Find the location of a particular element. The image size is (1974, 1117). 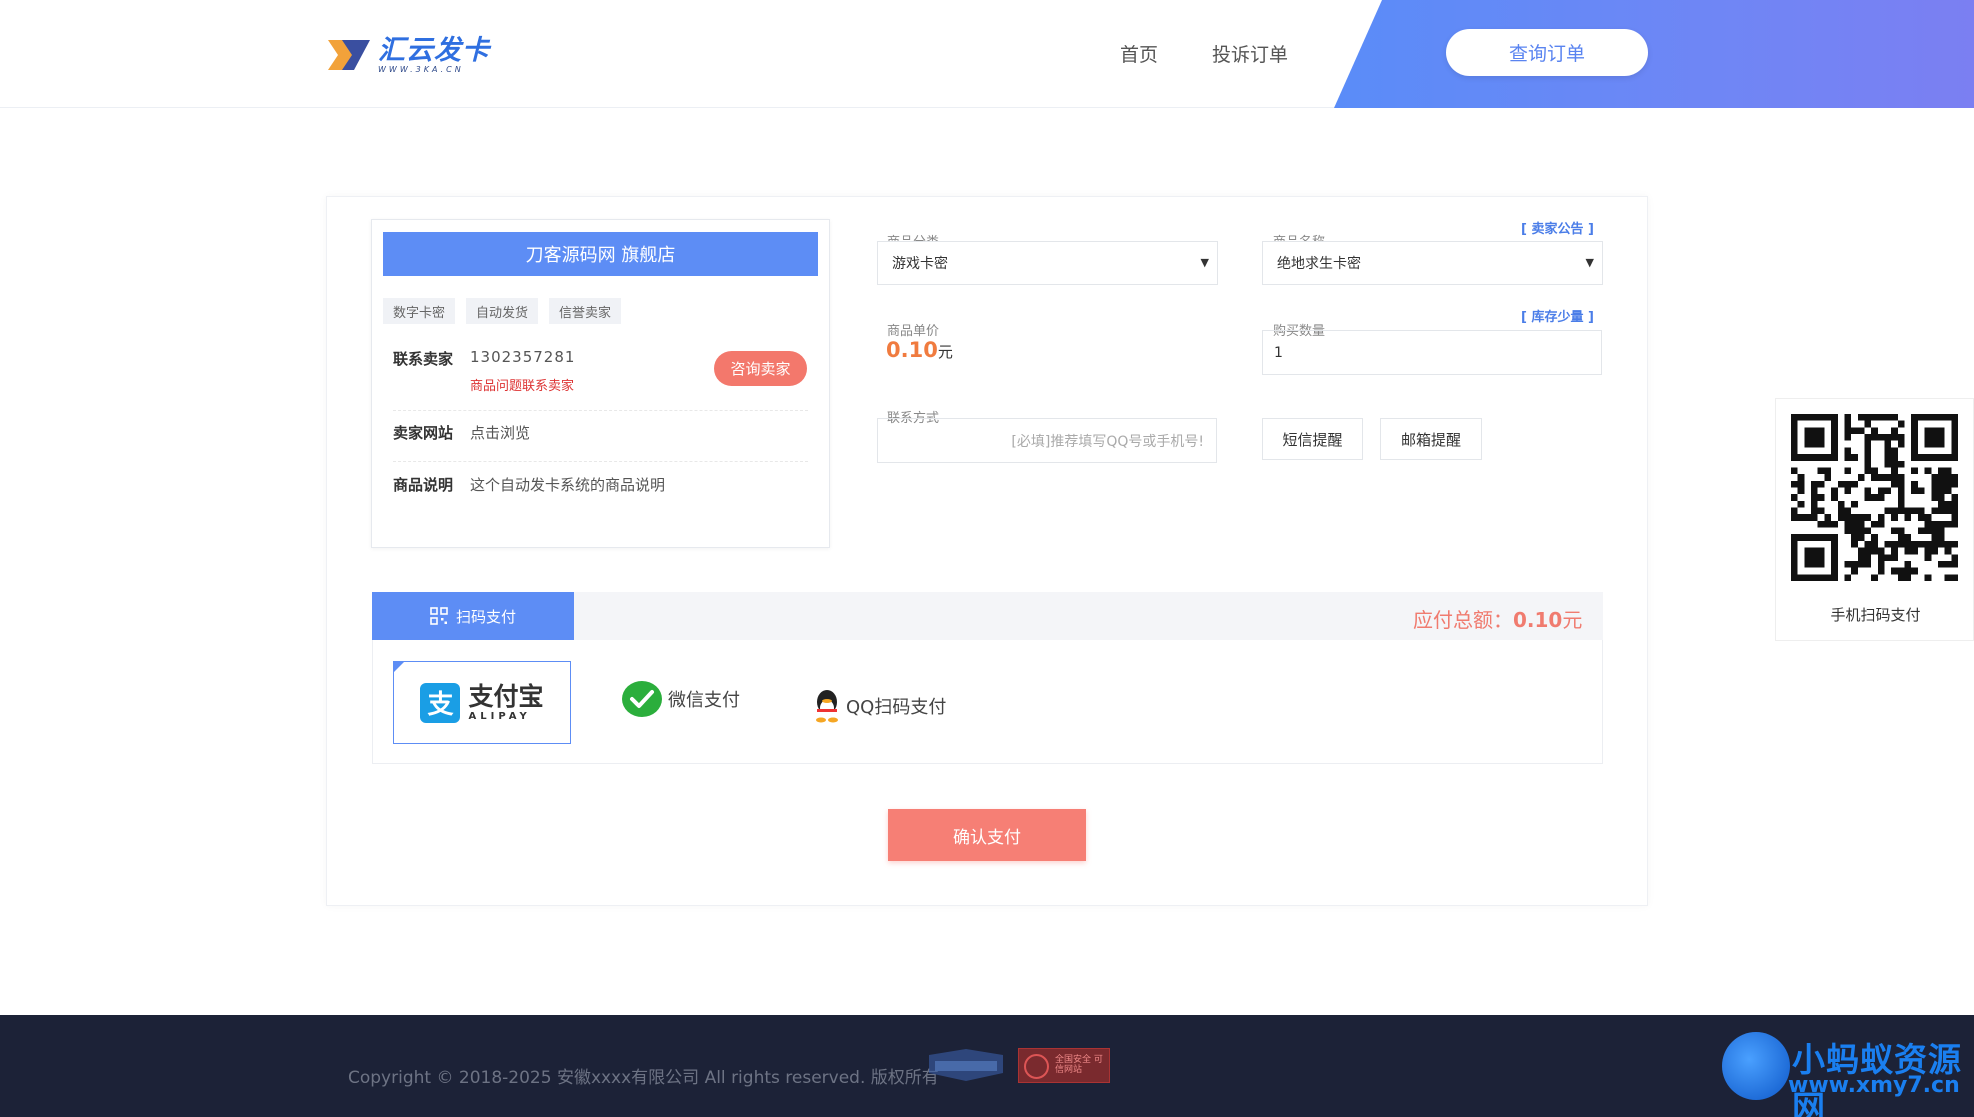

contact-label: 联系卖家 is located at coordinates (423, 359).